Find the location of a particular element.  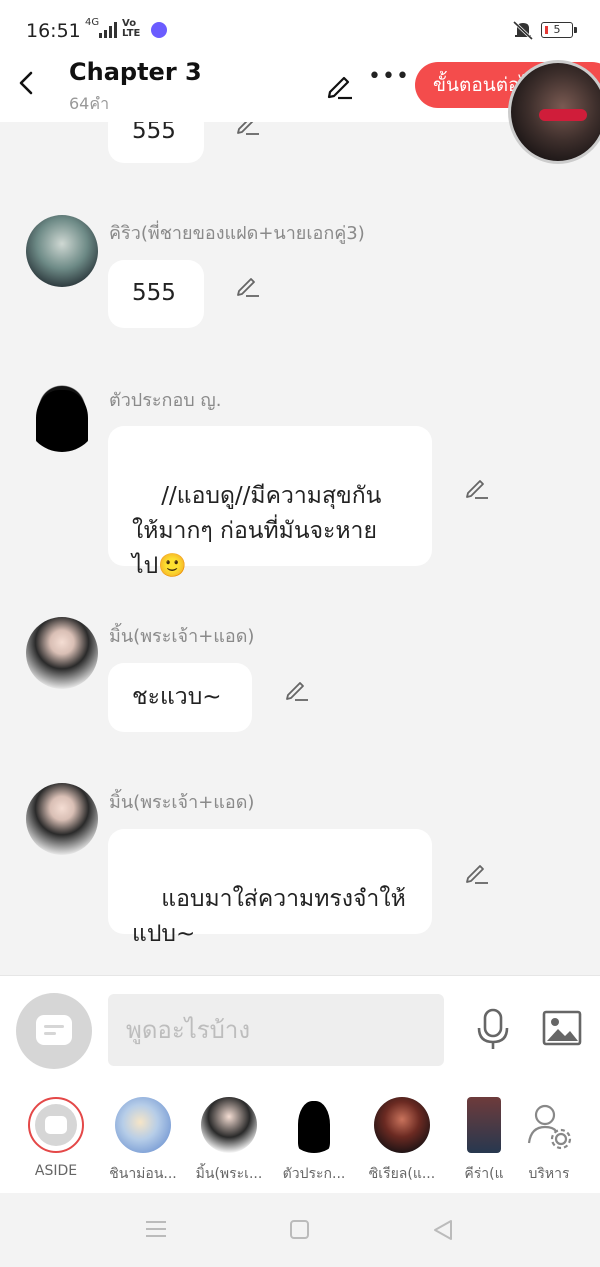

sender-name: คิริว(พี่ชายของแฝด+นายเอกคู่3) is located at coordinates (237, 233).